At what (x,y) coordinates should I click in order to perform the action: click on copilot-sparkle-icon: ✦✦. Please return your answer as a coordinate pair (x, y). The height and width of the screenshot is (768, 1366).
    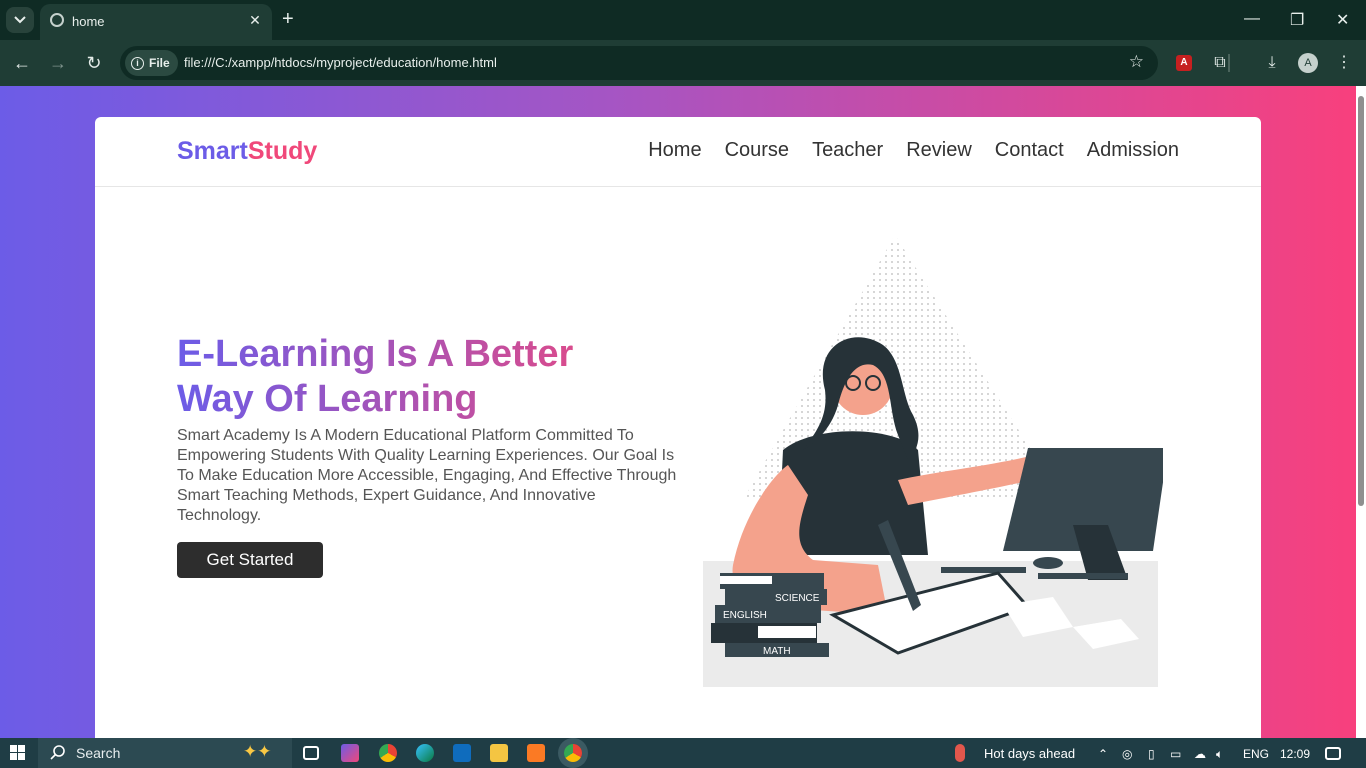
    Looking at the image, I should click on (257, 751).